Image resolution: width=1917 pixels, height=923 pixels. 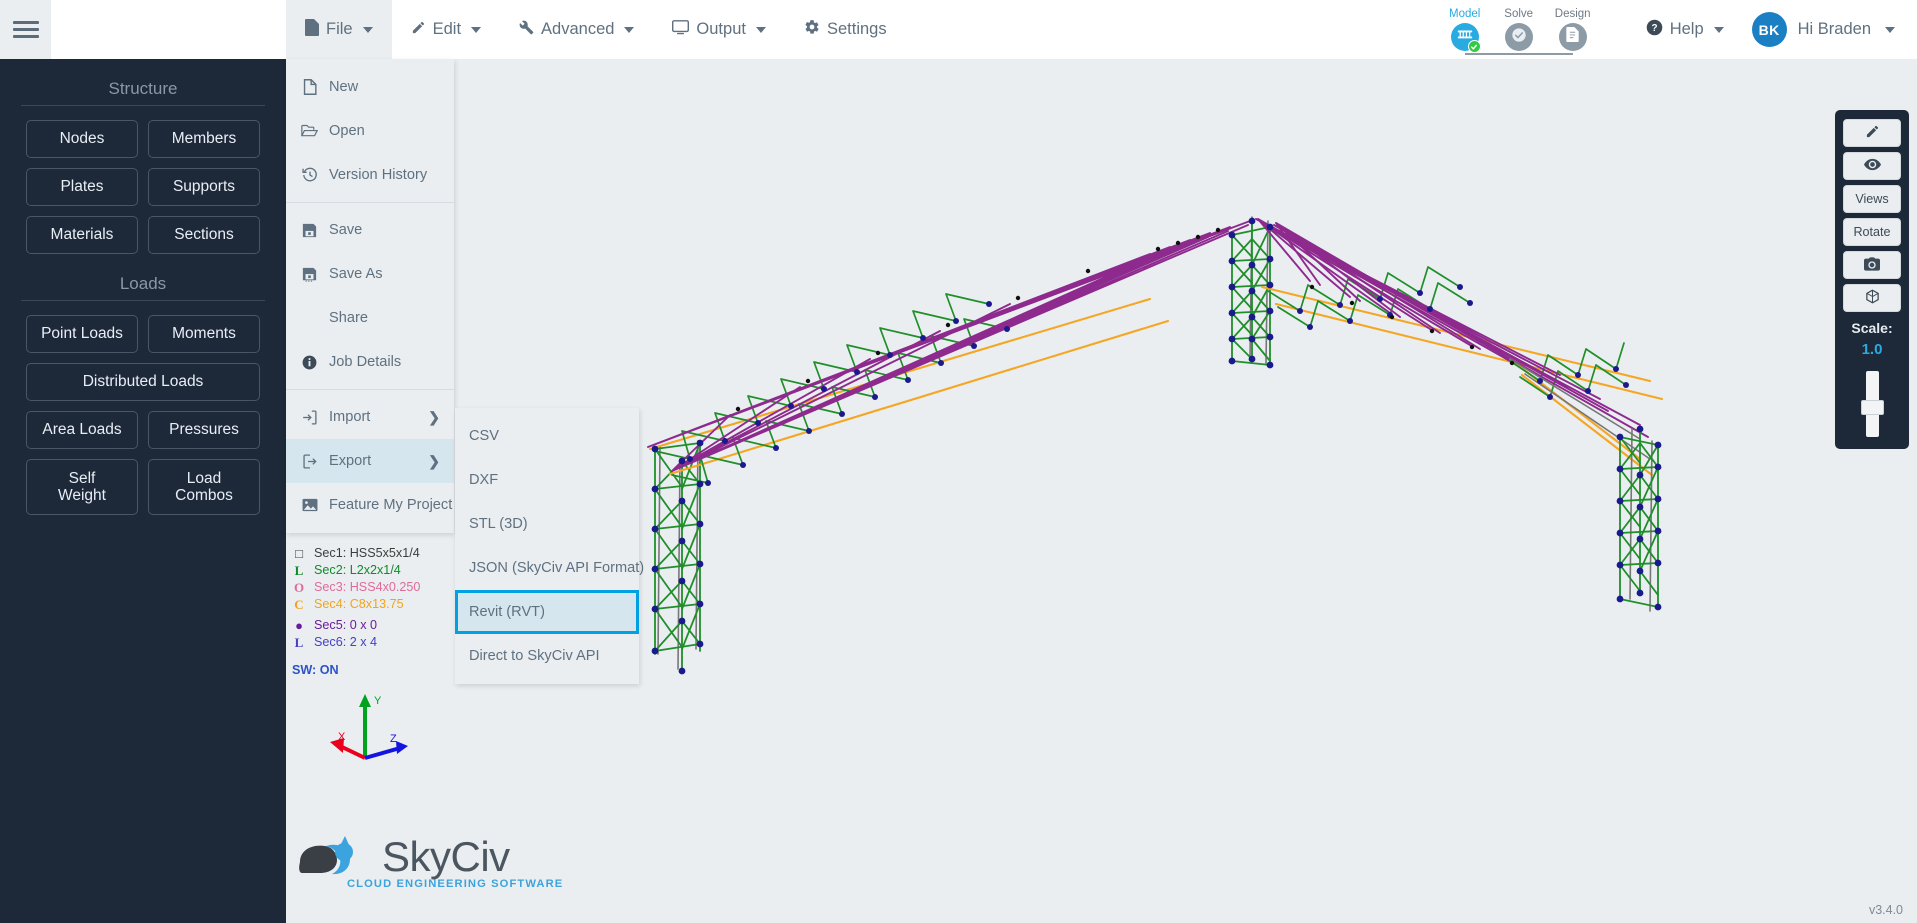 What do you see at coordinates (1872, 166) in the screenshot?
I see `visibility-tool-button` at bounding box center [1872, 166].